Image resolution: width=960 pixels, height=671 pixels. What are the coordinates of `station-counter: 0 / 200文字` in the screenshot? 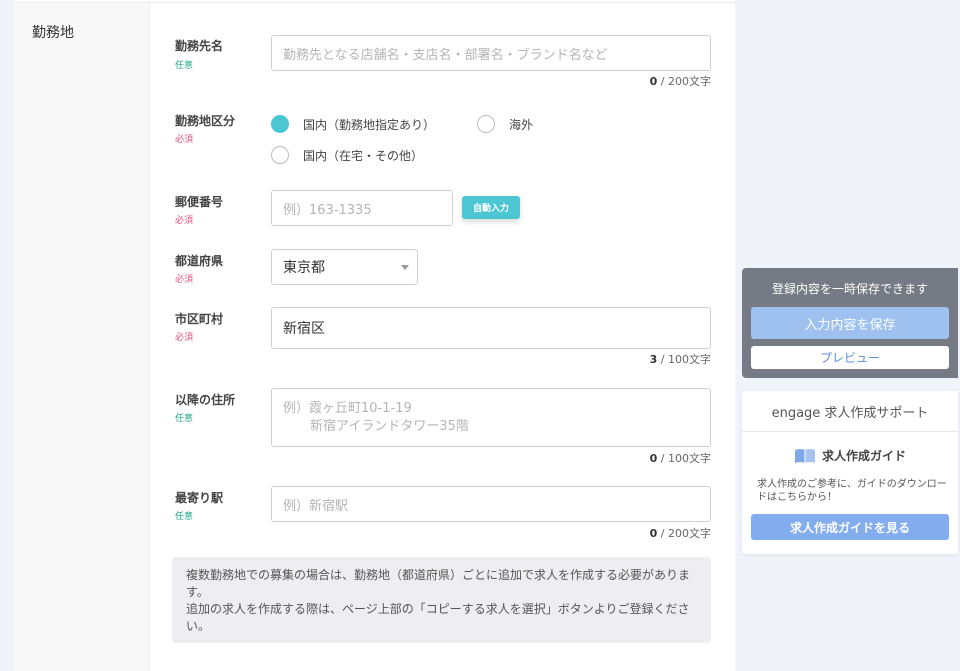 It's located at (651, 533).